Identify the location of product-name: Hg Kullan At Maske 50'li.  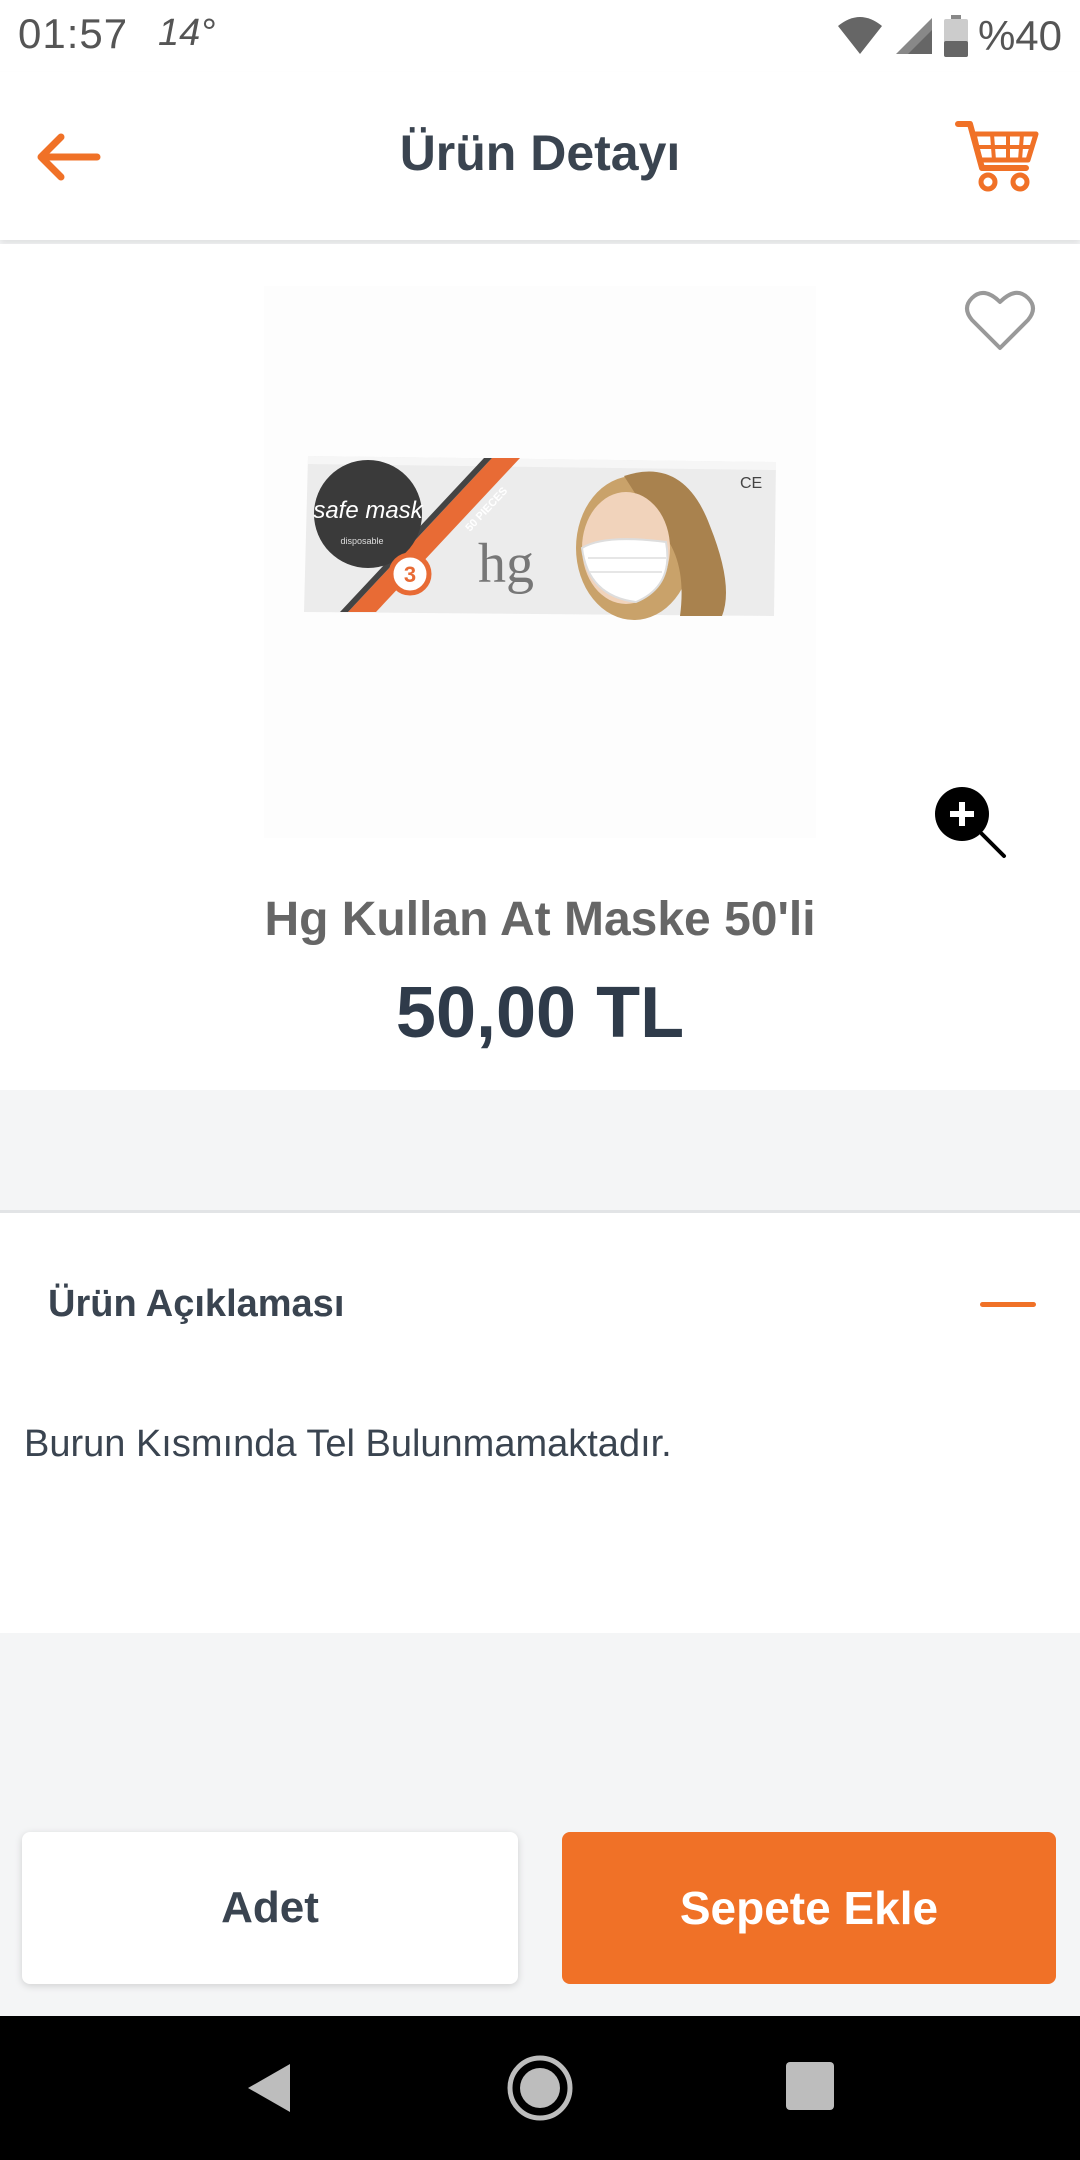
(540, 919).